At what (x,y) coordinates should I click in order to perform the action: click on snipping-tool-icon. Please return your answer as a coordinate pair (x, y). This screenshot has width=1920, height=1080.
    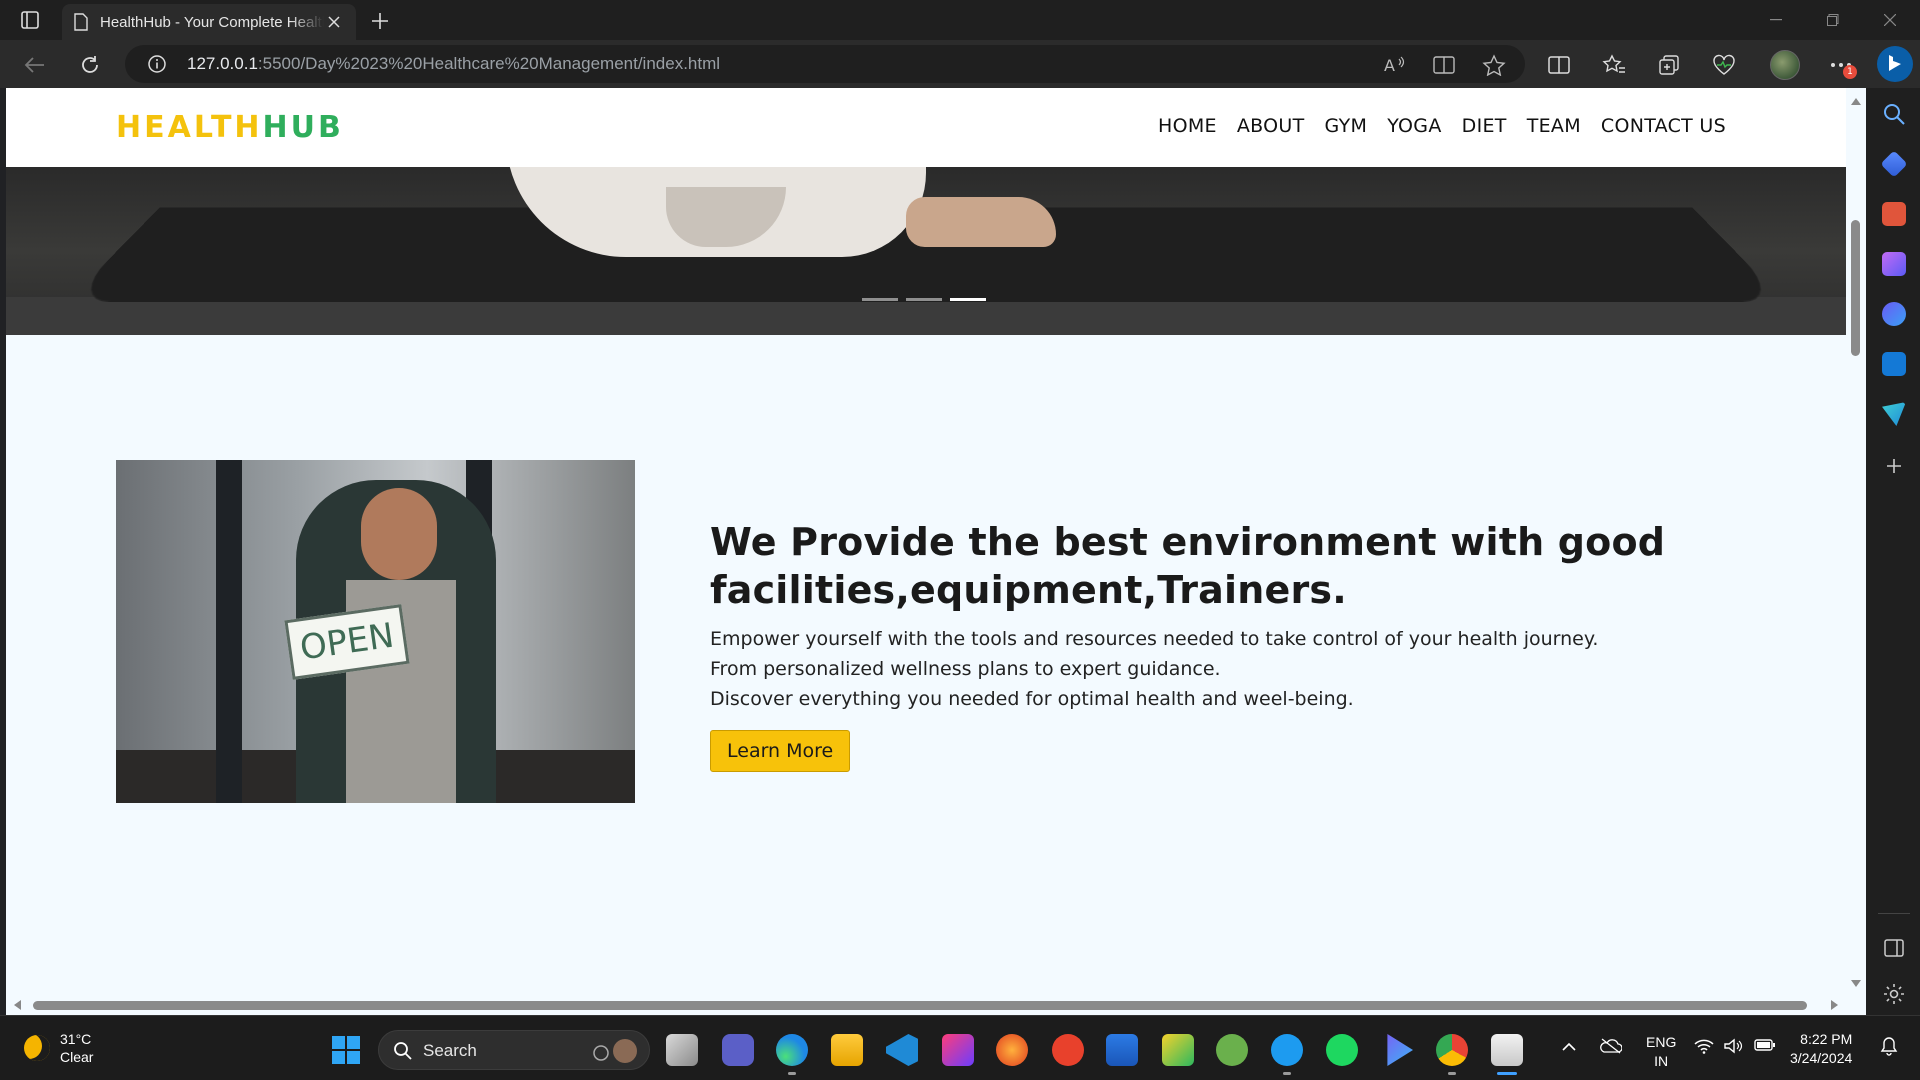
    Looking at the image, I should click on (1507, 1054).